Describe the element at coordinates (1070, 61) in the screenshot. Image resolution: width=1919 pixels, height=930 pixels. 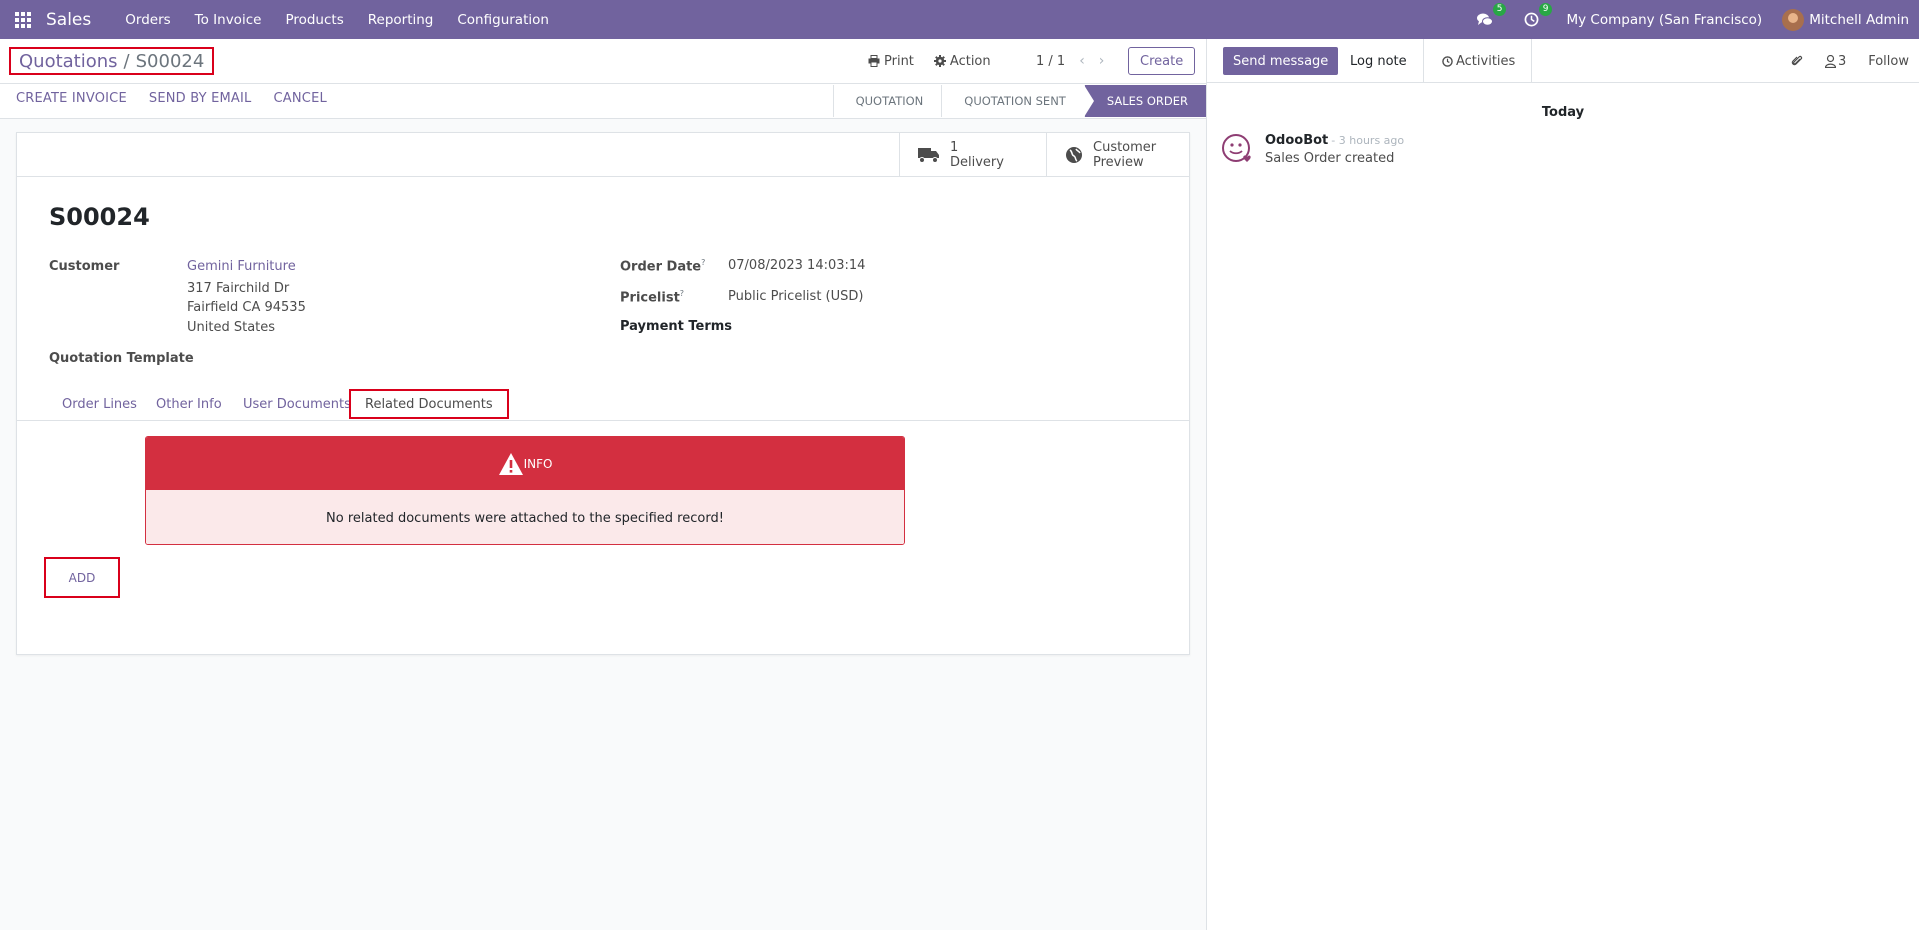
I see `pager: 1 / 1 ‹ ›` at that location.